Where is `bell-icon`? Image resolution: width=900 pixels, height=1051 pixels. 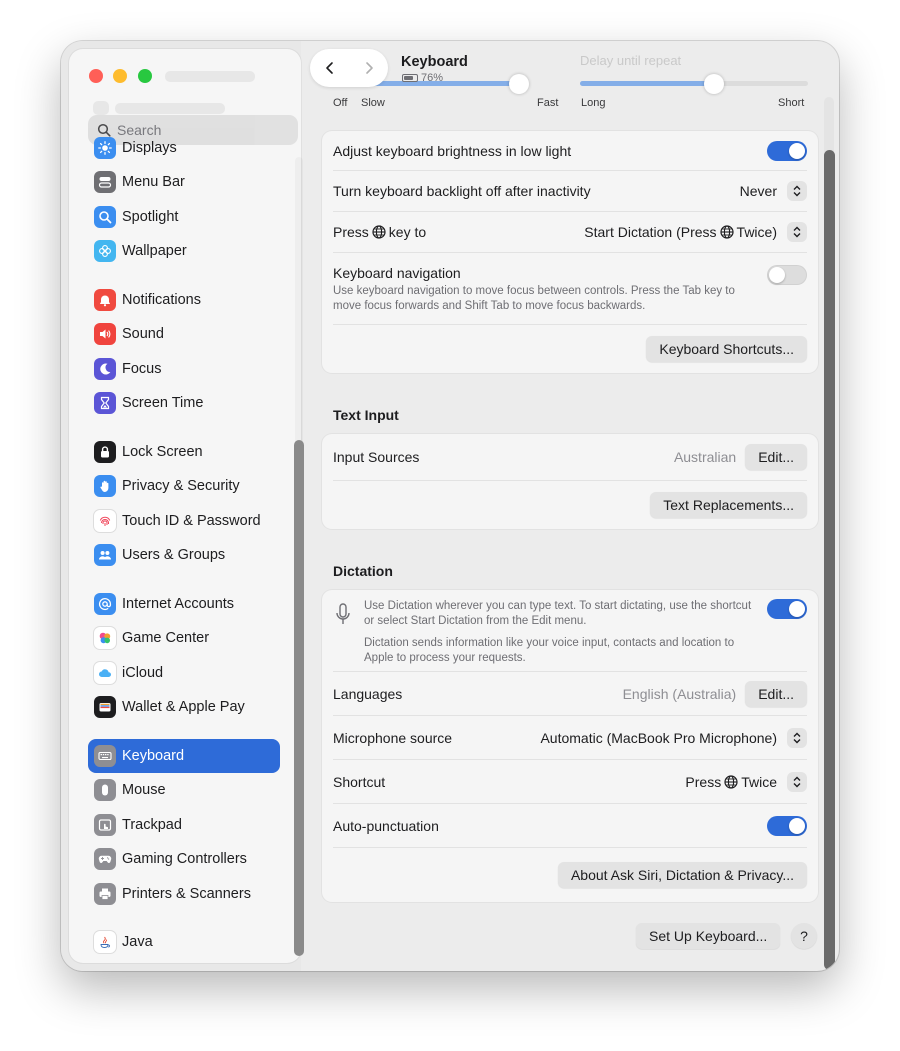 bell-icon is located at coordinates (105, 300).